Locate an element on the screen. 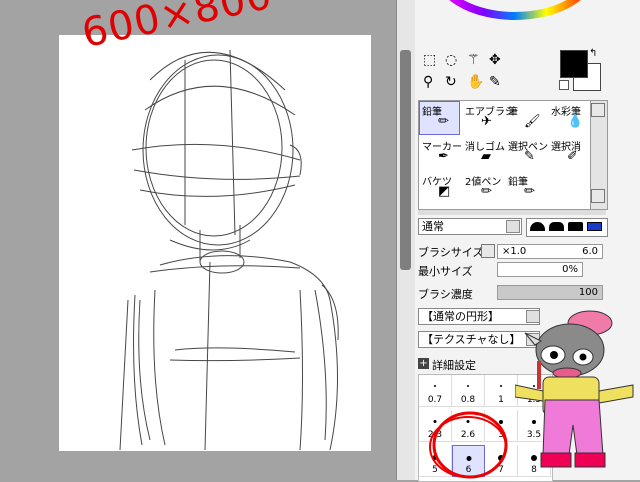 This screenshot has width=640, height=482. select-pen-icon: ✎ is located at coordinates (529, 156).